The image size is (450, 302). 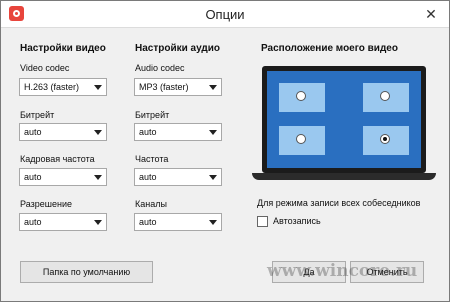 I want to click on position-top-right, so click(x=386, y=97).